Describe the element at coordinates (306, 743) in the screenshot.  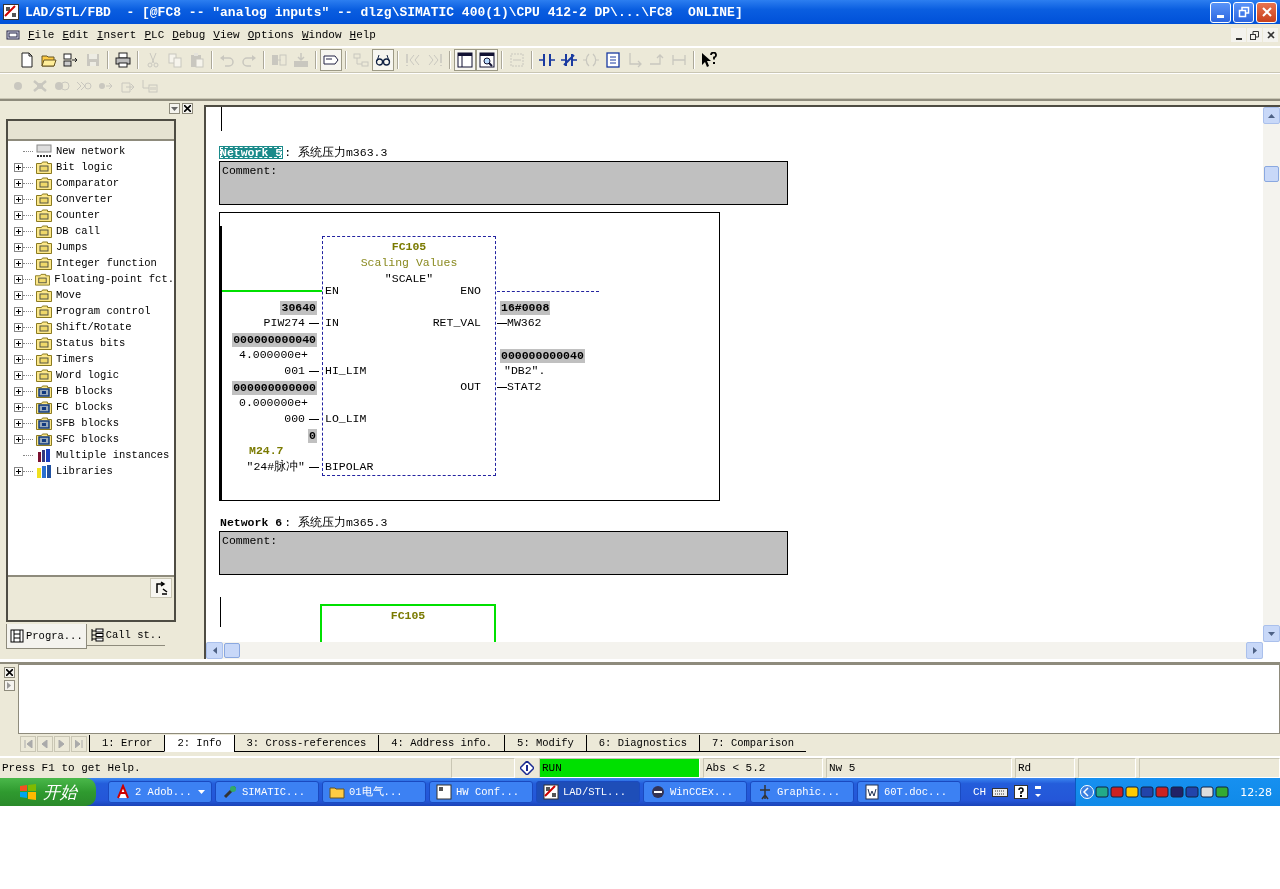
I see `output-tab: 3: Cross-references` at that location.